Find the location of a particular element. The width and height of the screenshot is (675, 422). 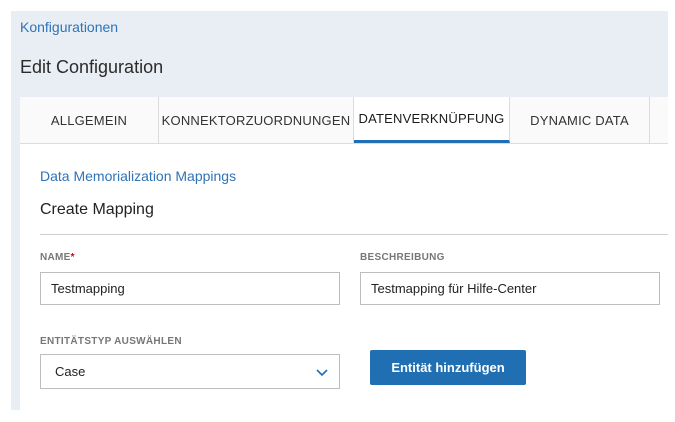

name-label-text: NAME is located at coordinates (55, 257).